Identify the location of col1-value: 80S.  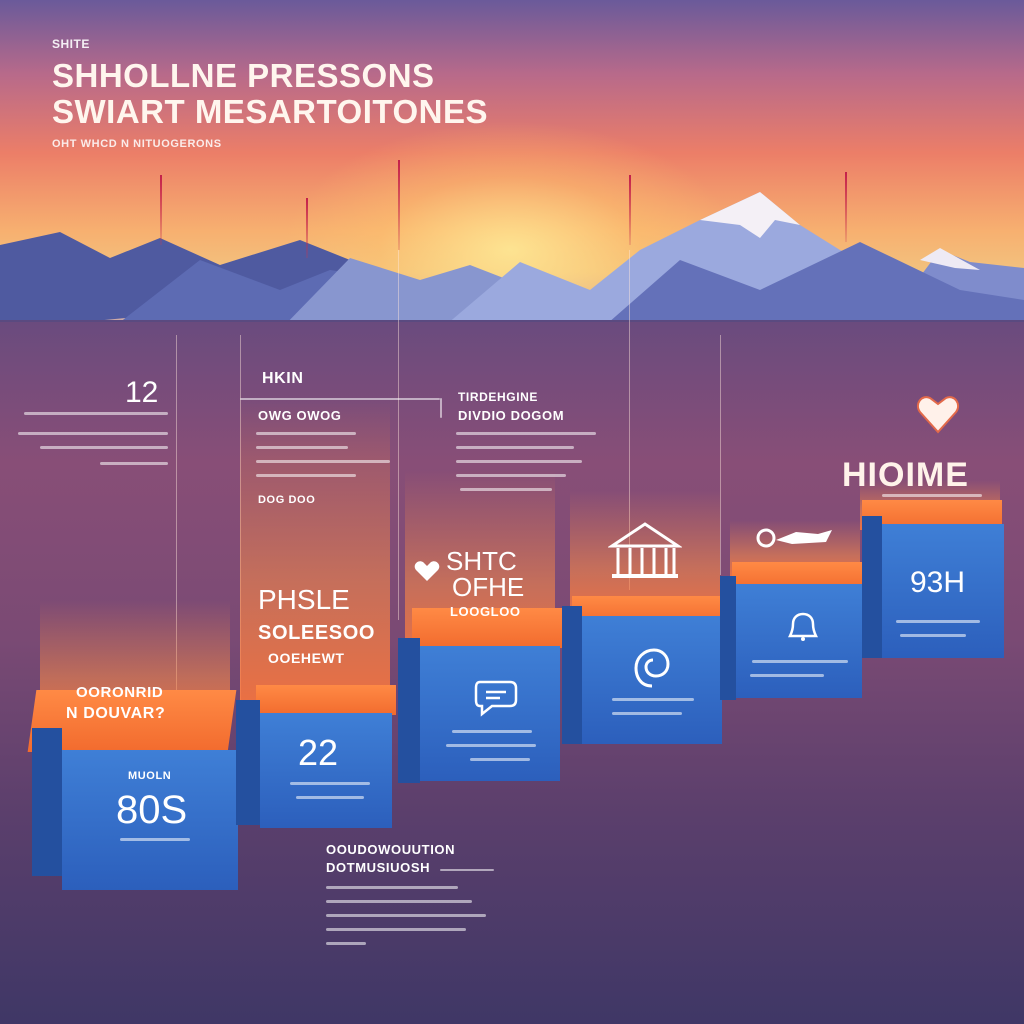
(152, 810).